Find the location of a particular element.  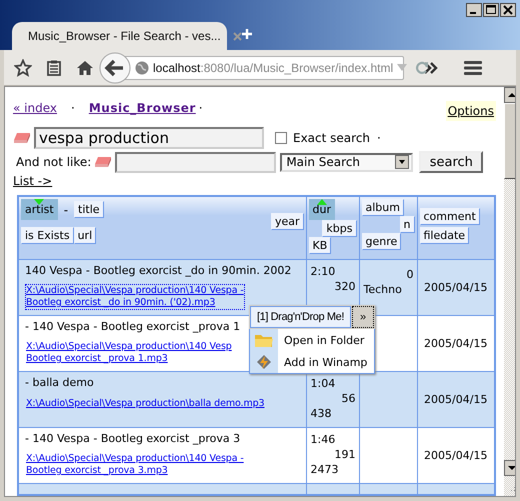

close-icon is located at coordinates (508, 10).